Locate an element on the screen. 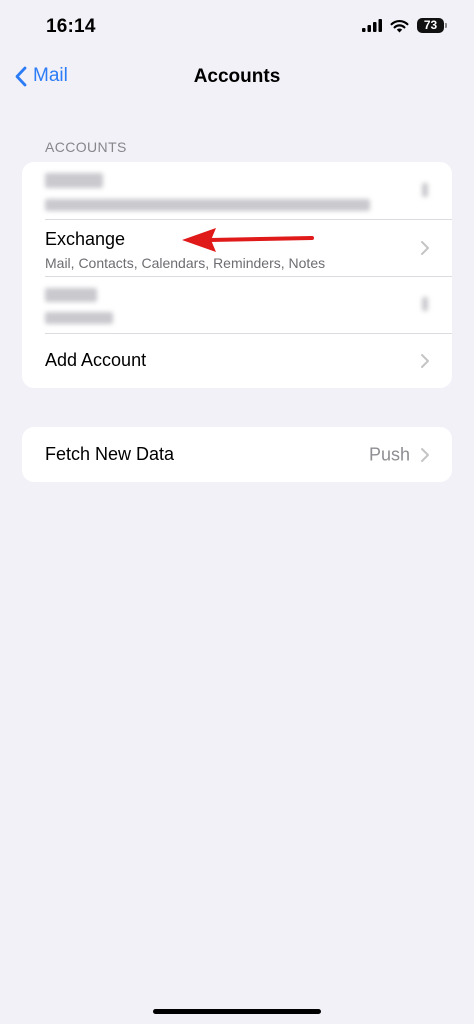  status-time: 16:14 is located at coordinates (71, 26).